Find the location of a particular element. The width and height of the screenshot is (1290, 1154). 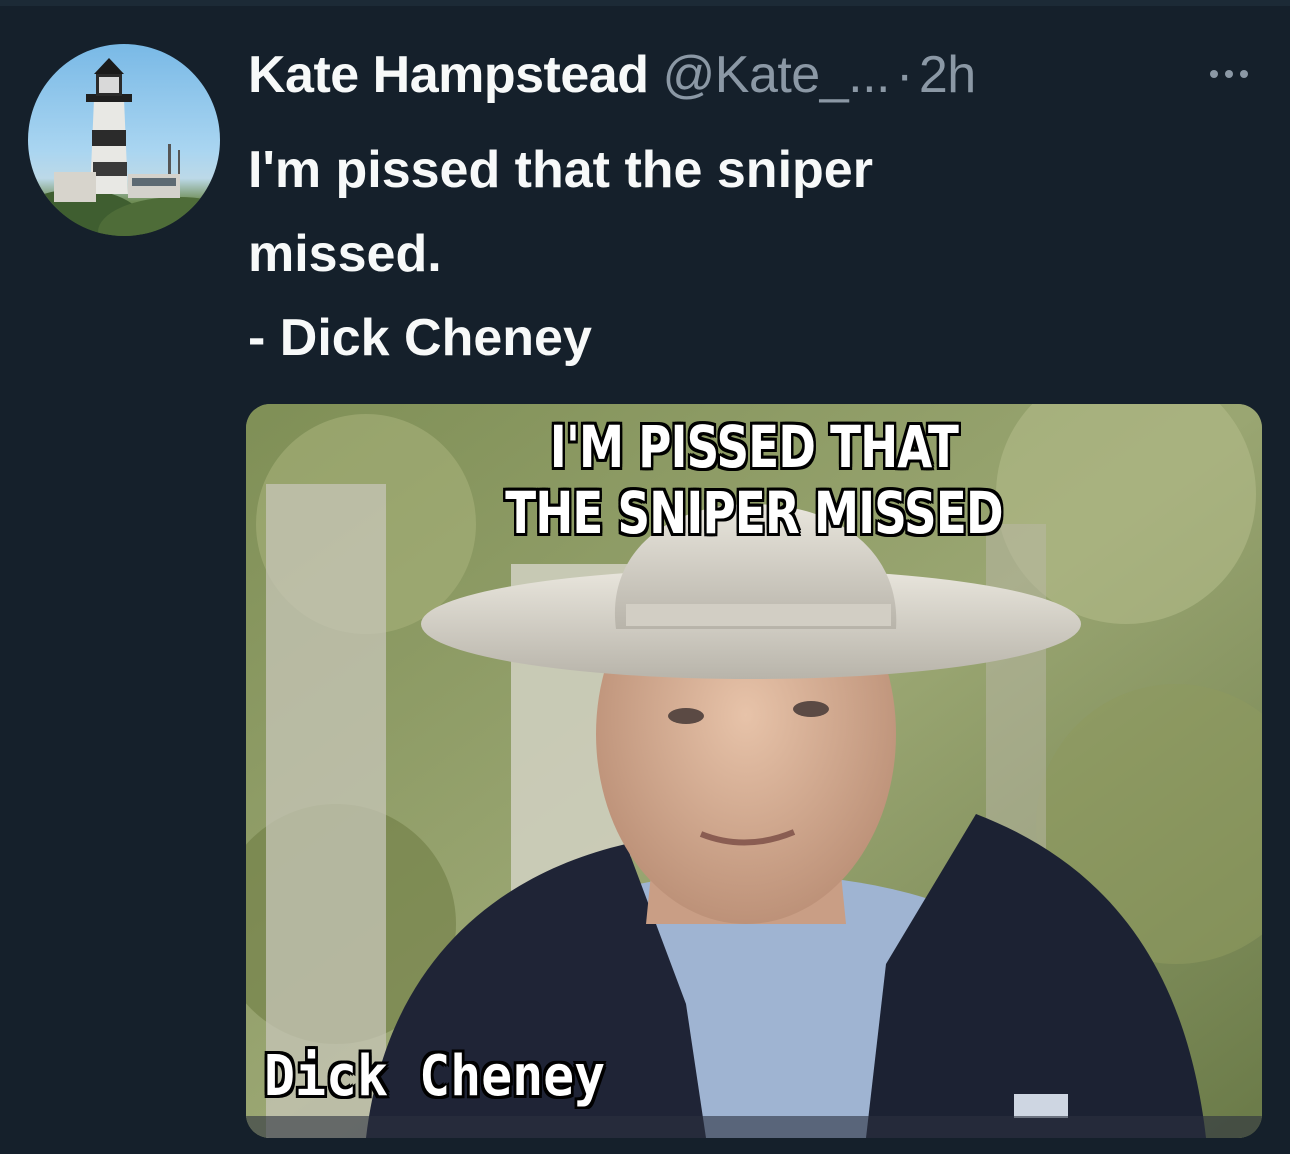

lighthouse-avatar-icon is located at coordinates (124, 147).